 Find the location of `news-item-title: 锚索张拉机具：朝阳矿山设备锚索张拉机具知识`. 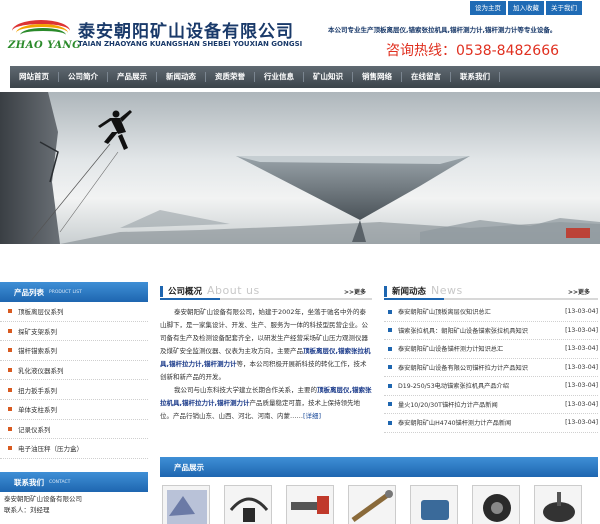

news-item-title: 锚索张拉机具：朝阳矿山设备锚索张拉机具知识 is located at coordinates (479, 330).